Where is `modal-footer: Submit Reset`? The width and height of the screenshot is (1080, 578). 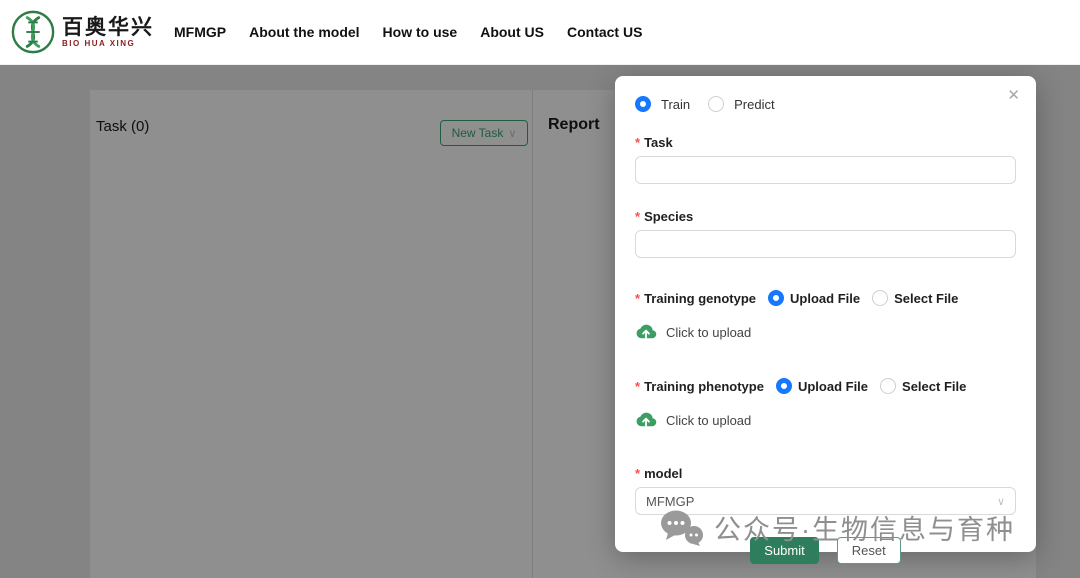
modal-footer: Submit Reset is located at coordinates (825, 550).